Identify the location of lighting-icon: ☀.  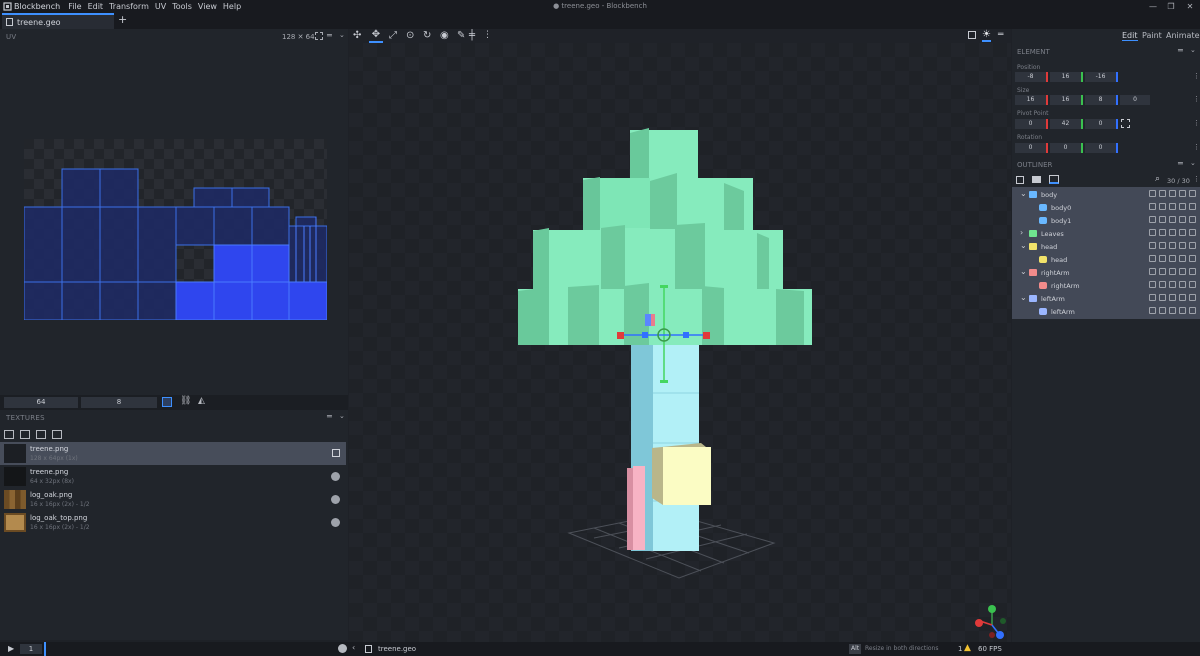
(986, 35).